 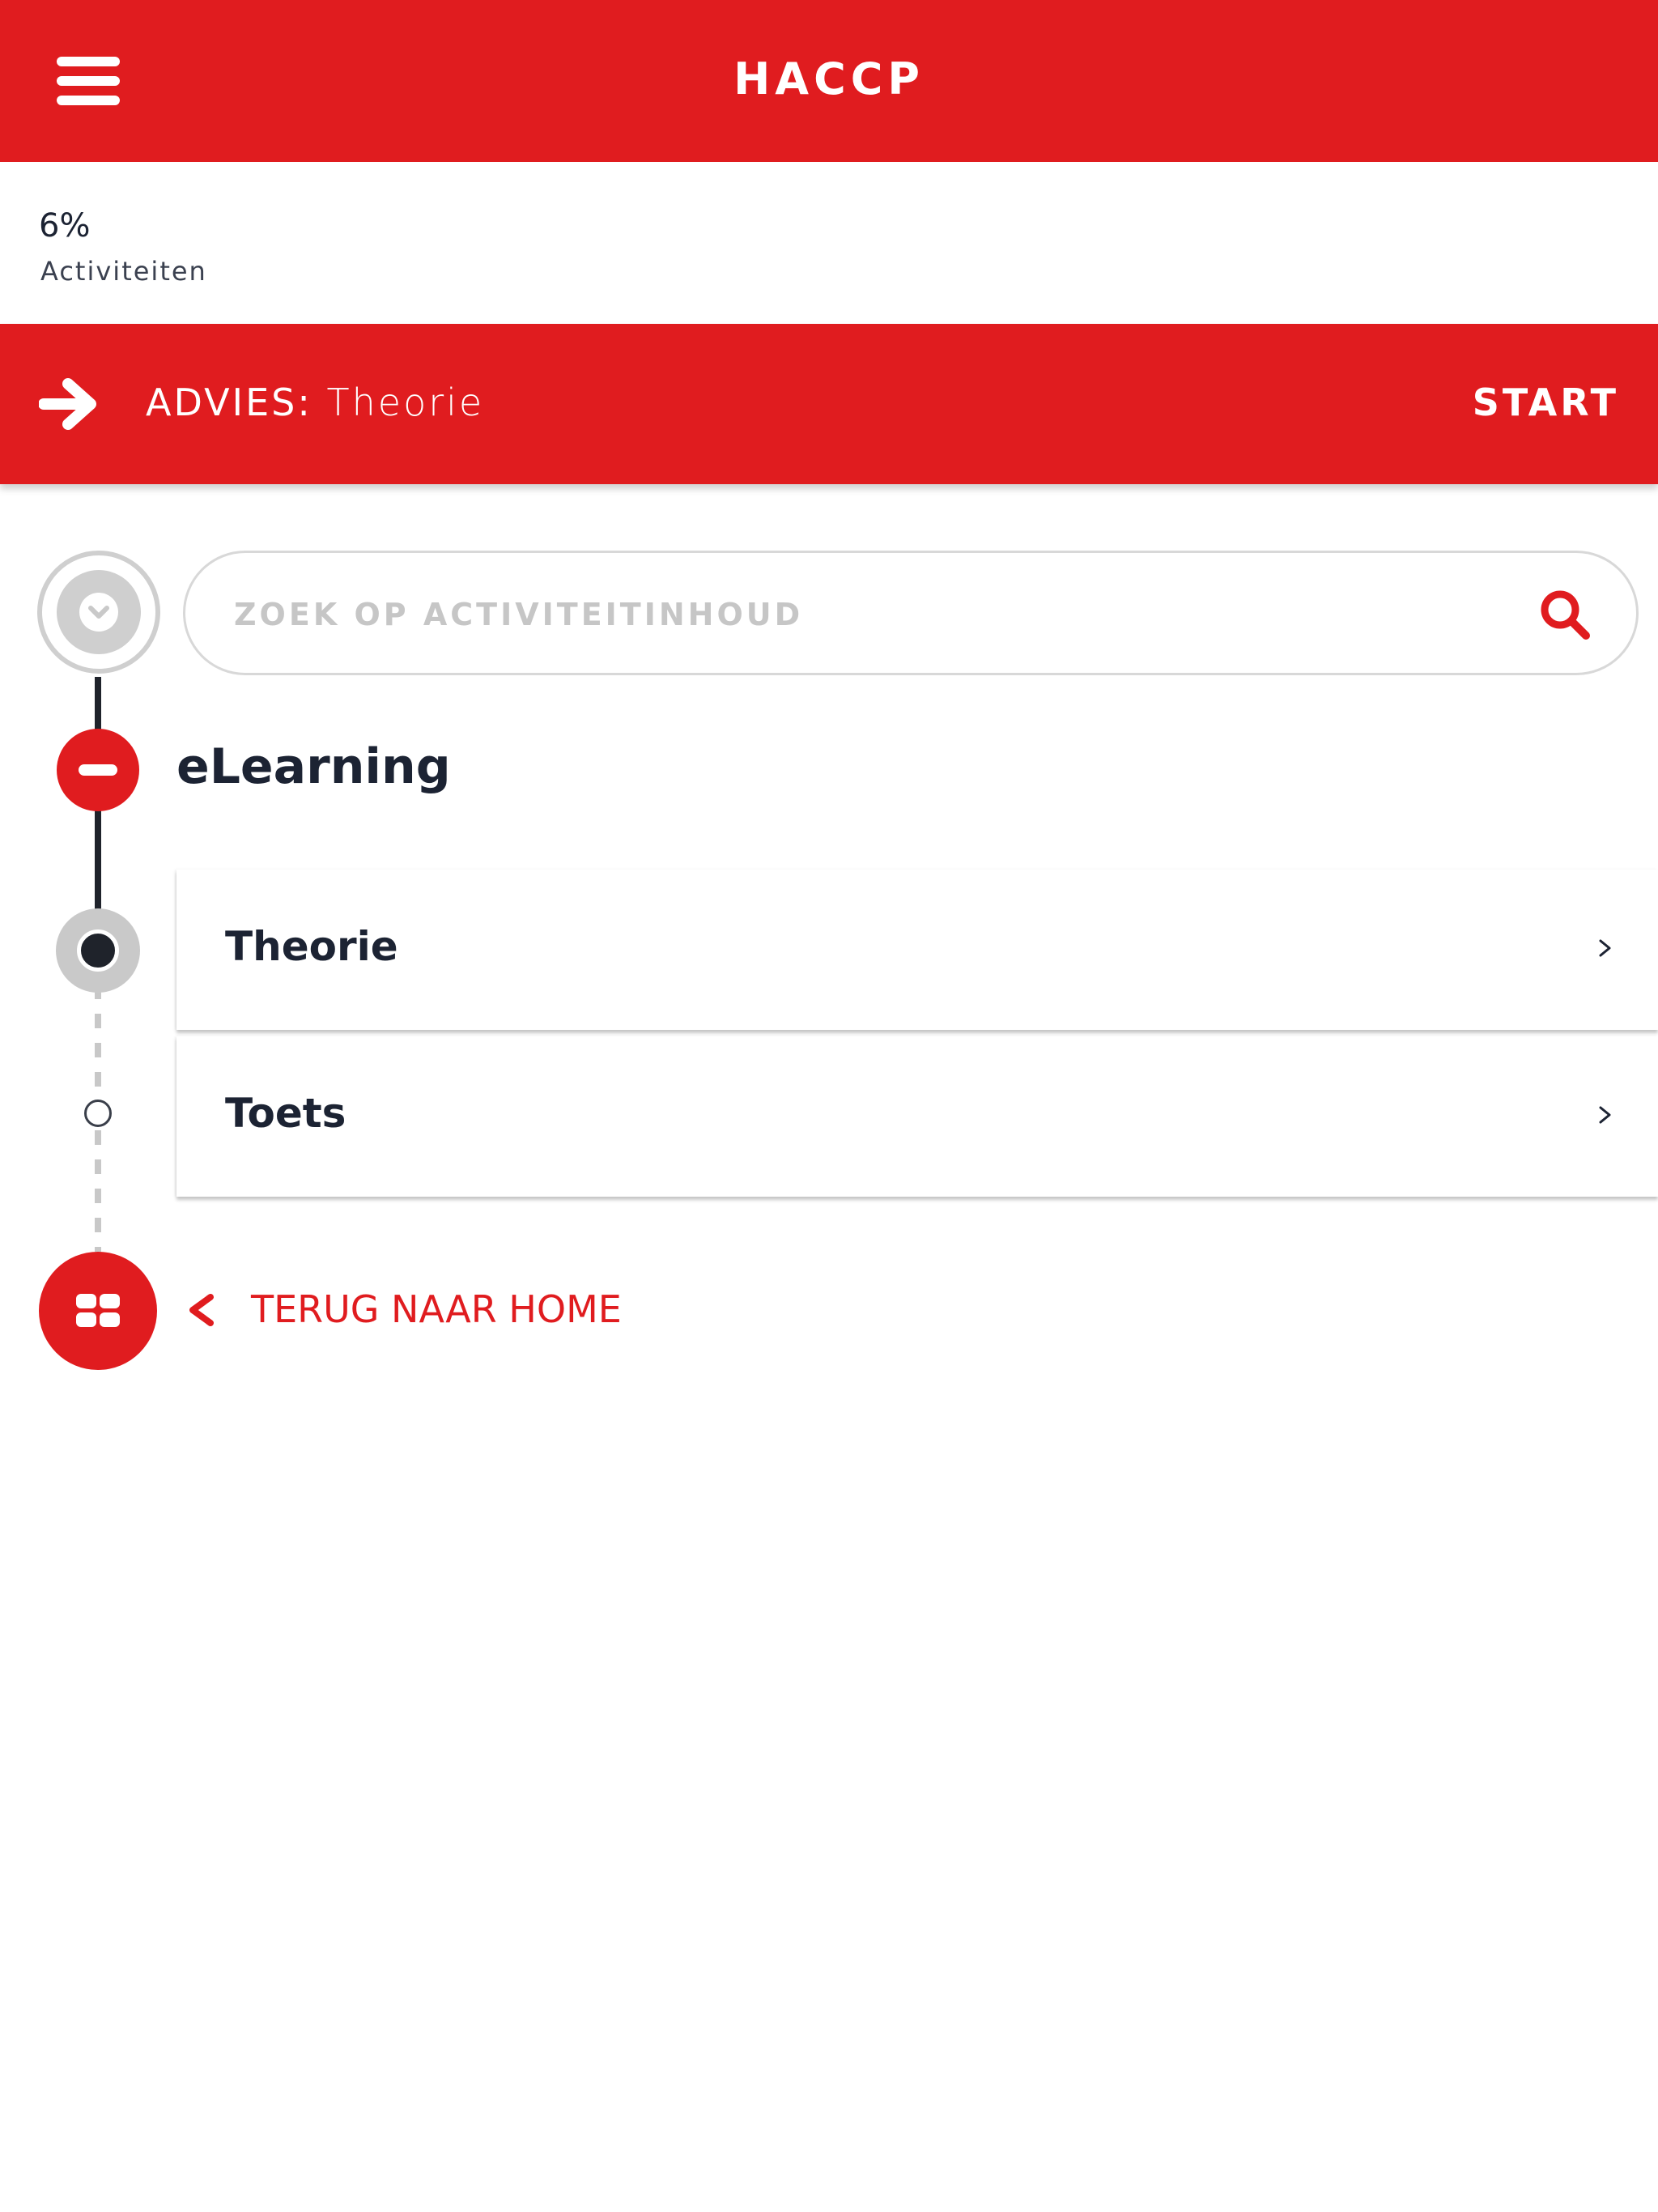 I want to click on advice-item: Theorie, so click(x=405, y=403).